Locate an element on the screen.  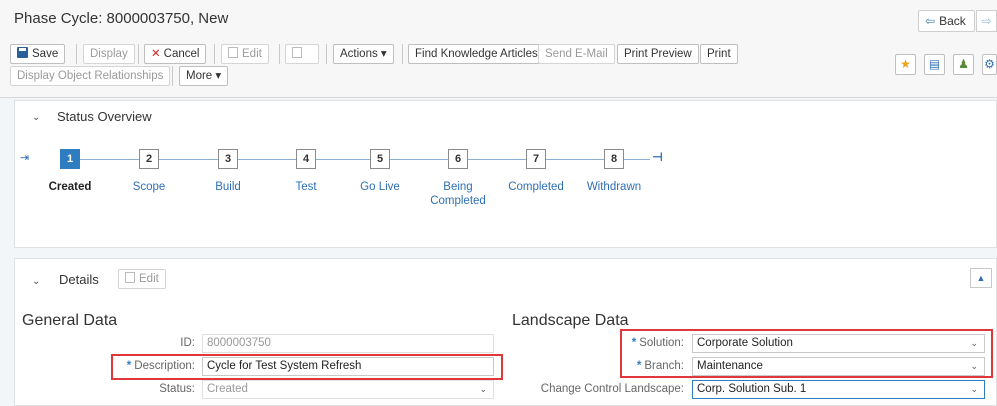
display-object-relationships-button: Display Object Relationships is located at coordinates (90, 76).